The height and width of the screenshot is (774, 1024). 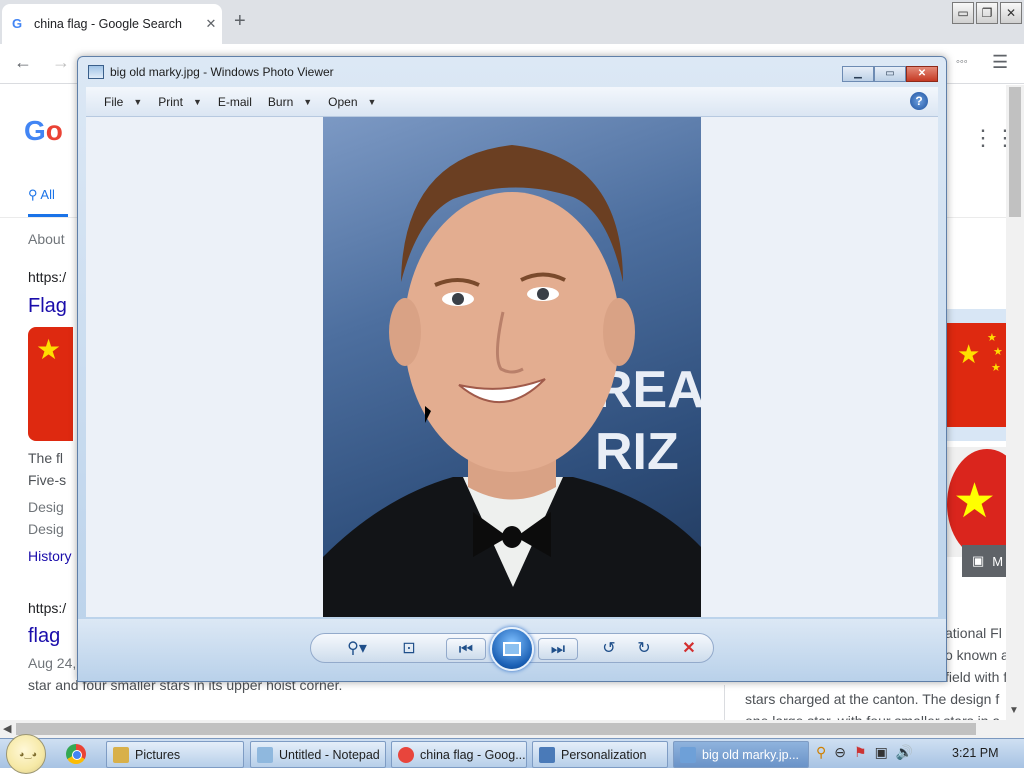 I want to click on slideshow-icon, so click(x=512, y=649).